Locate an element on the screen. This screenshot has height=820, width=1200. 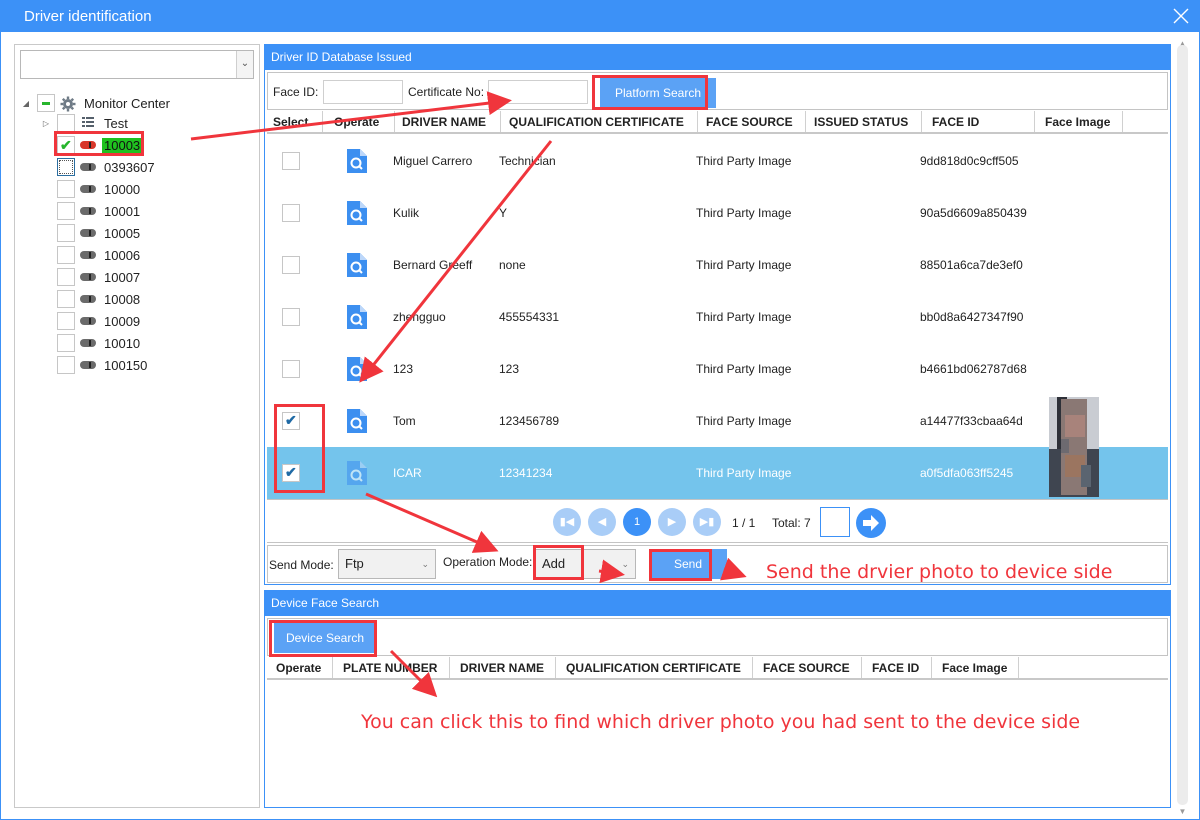
checkmark-icon: ✔ is located at coordinates (291, 420).